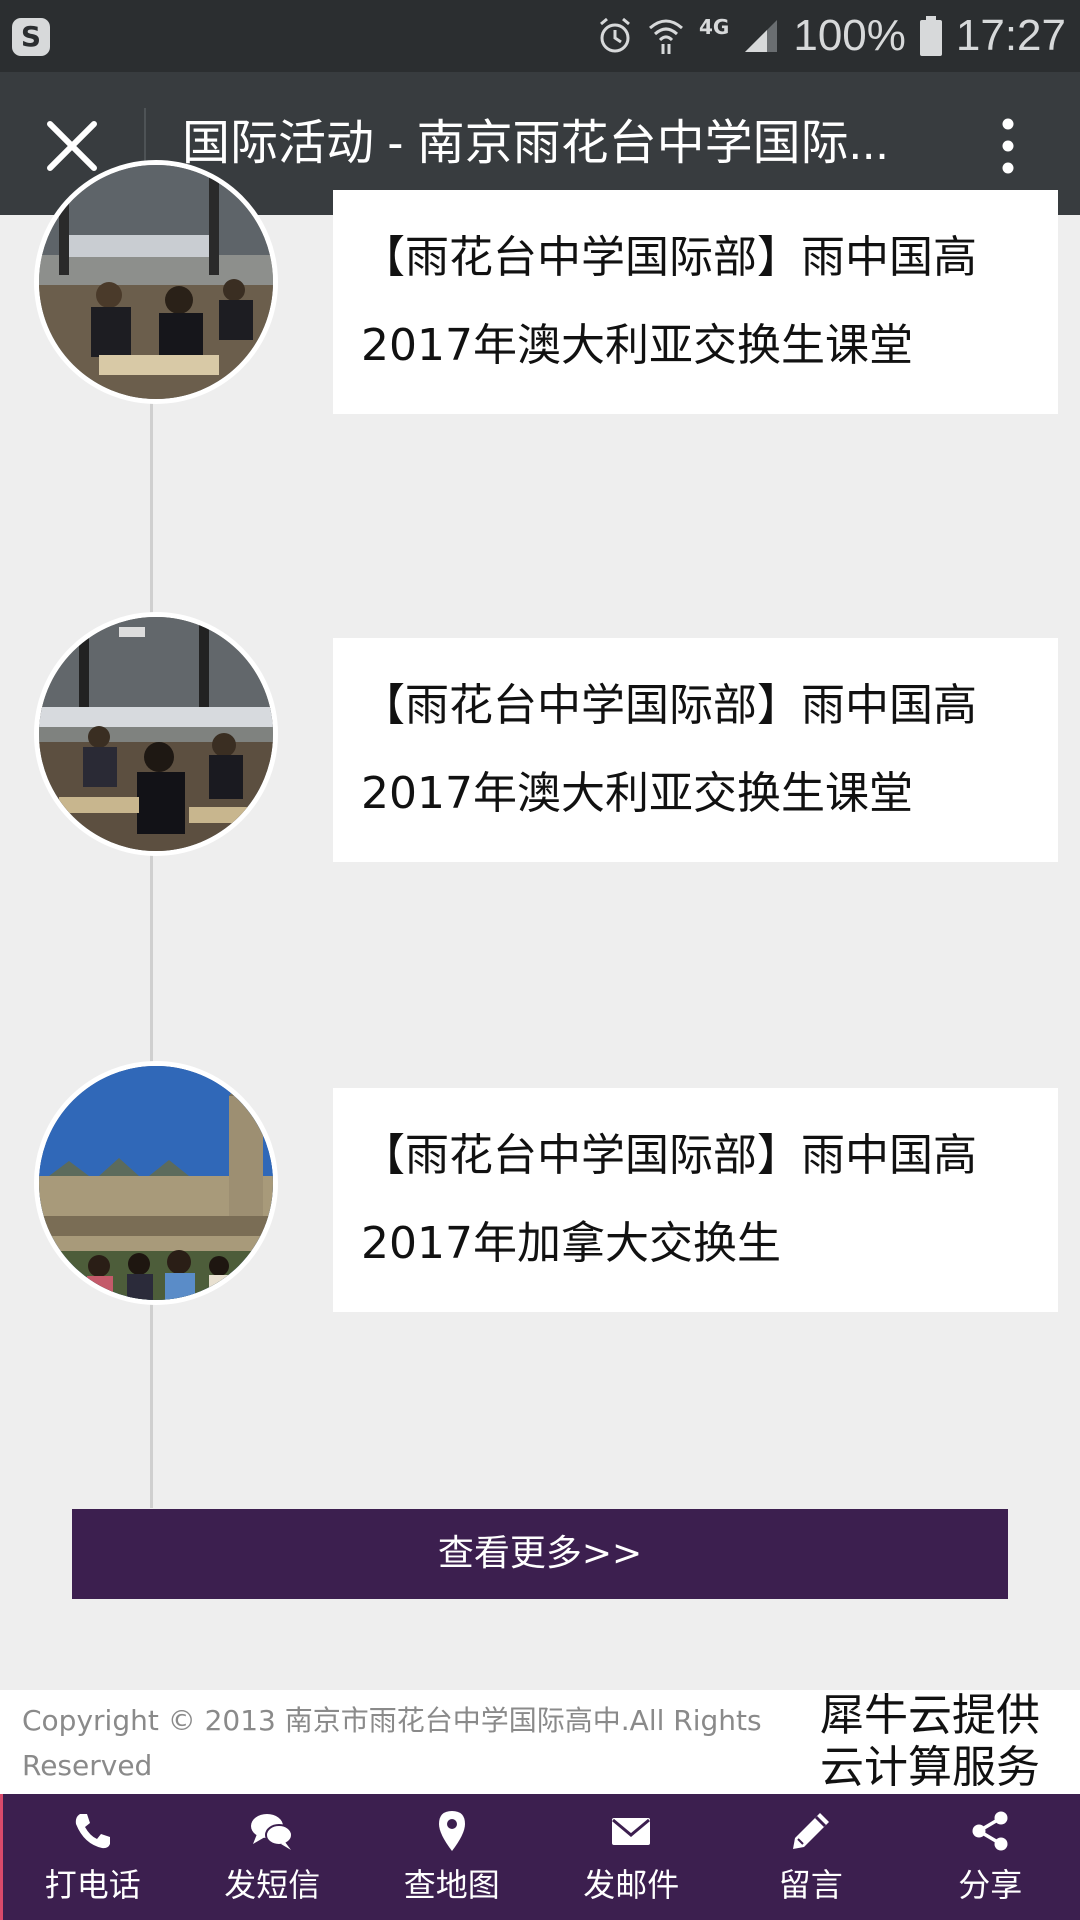  Describe the element at coordinates (666, 36) in the screenshot. I see `wifi-icon` at that location.